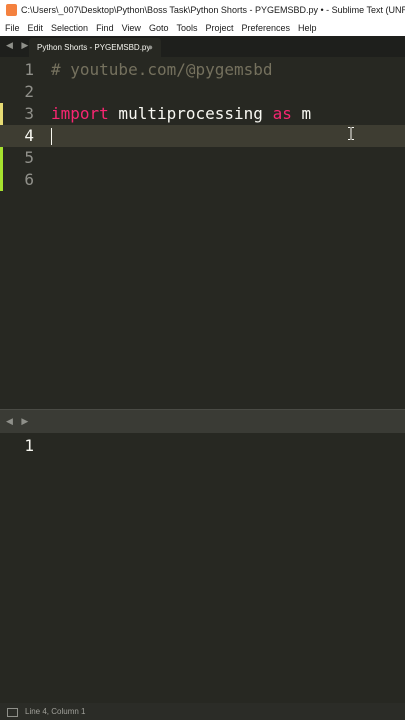  Describe the element at coordinates (162, 69) in the screenshot. I see `code-comment: # youtube.com/@pygemsbd` at that location.